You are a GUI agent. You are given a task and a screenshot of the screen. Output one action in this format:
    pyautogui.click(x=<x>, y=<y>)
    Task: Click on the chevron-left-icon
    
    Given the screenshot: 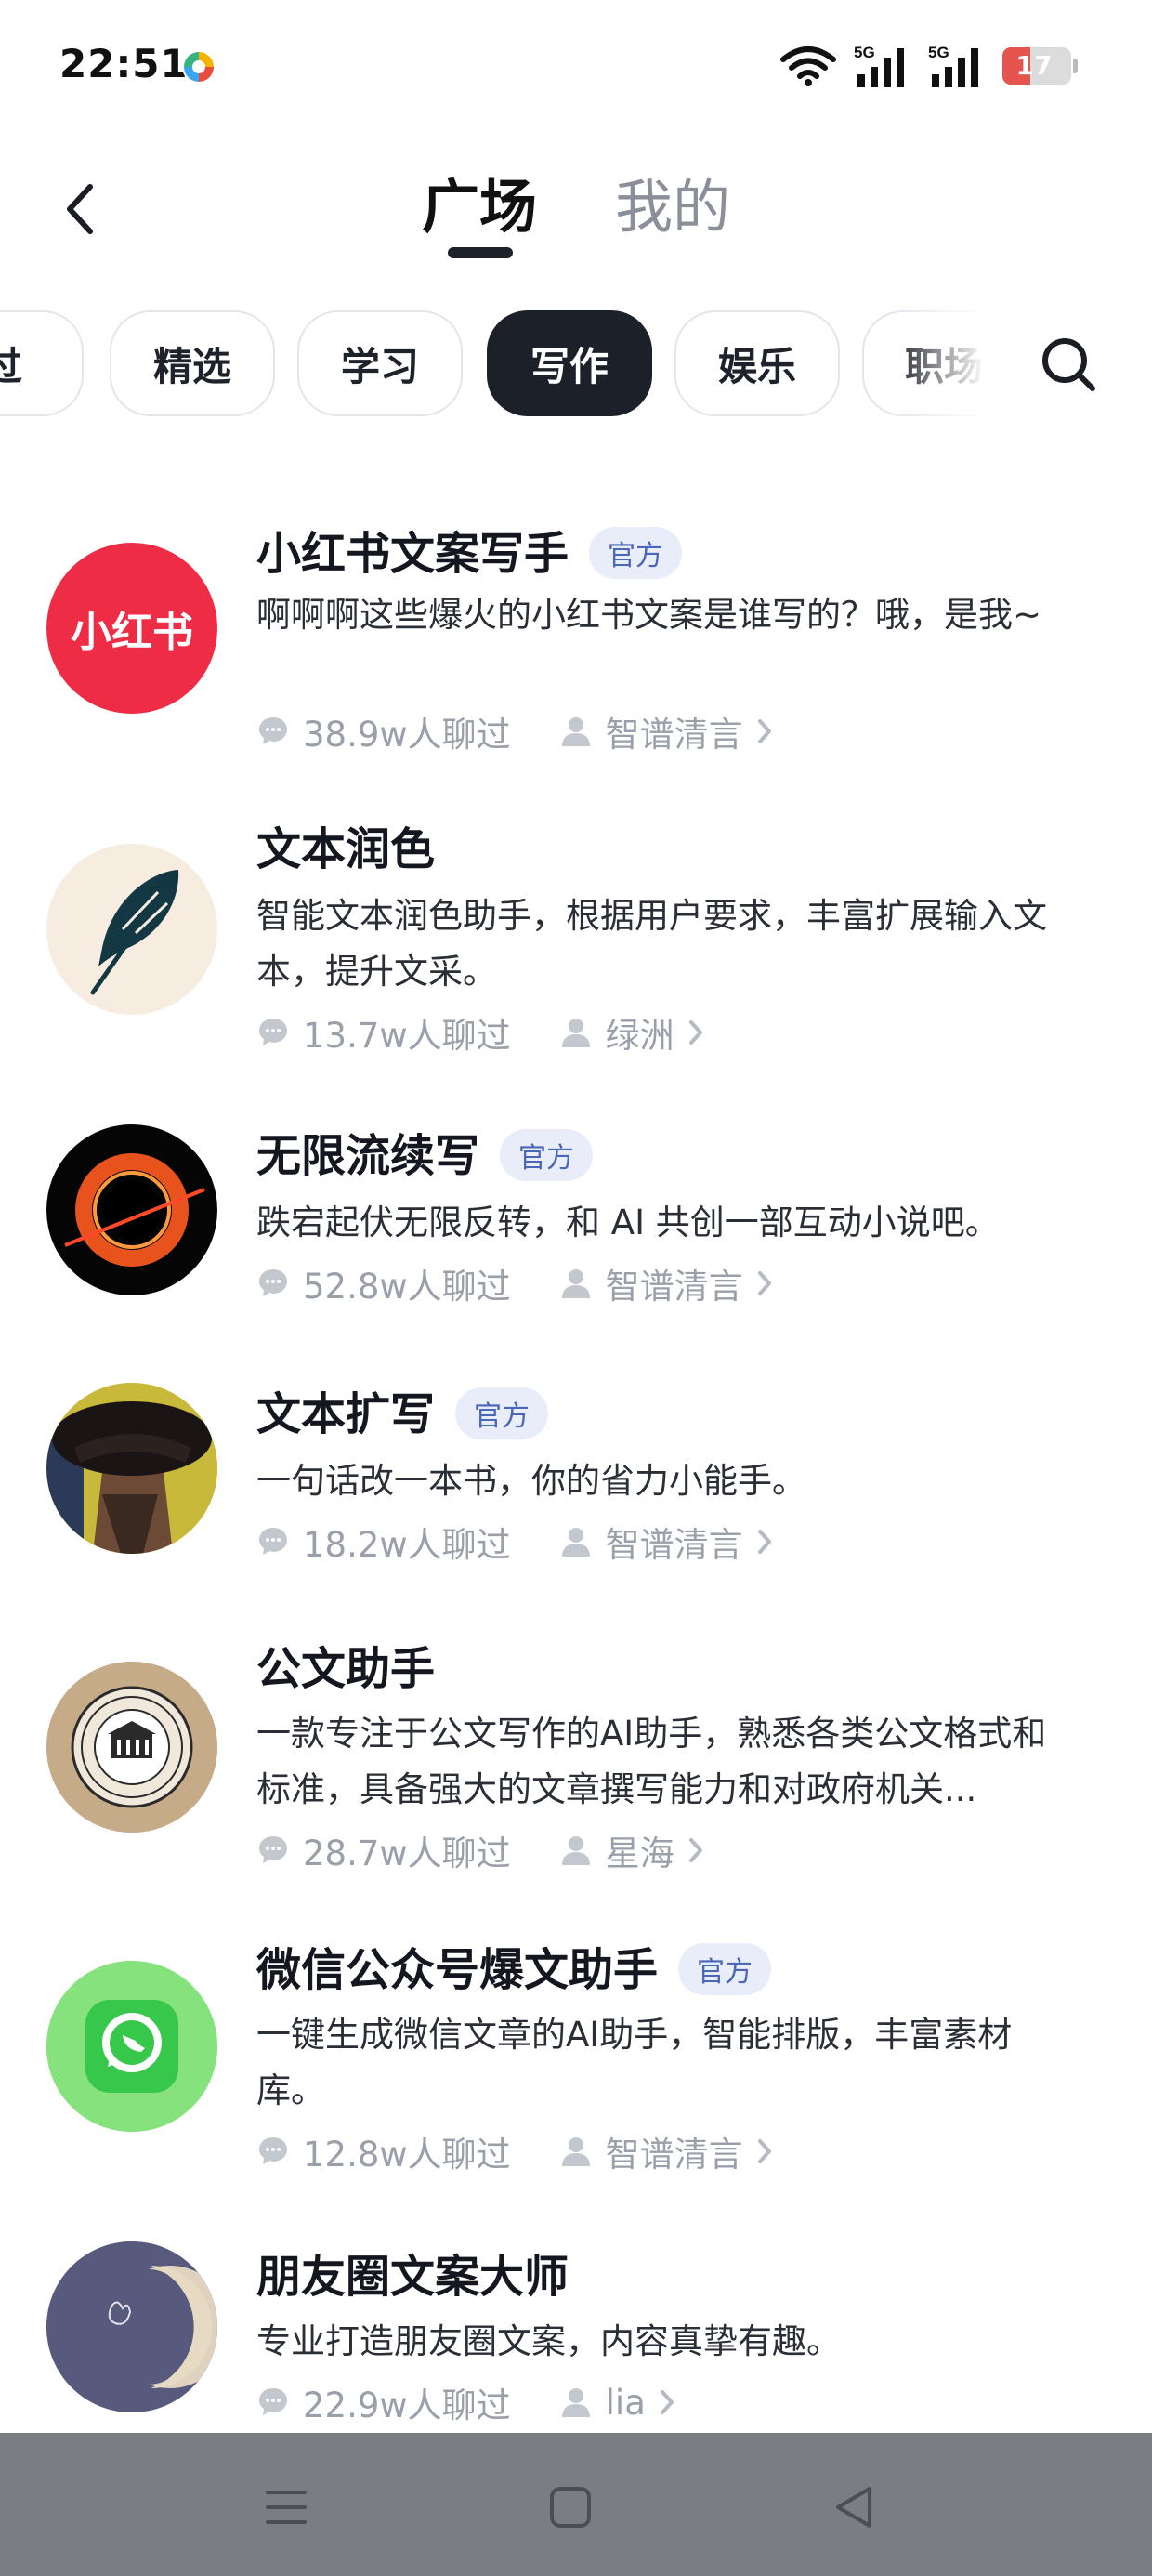 What is the action you would take?
    pyautogui.click(x=80, y=209)
    